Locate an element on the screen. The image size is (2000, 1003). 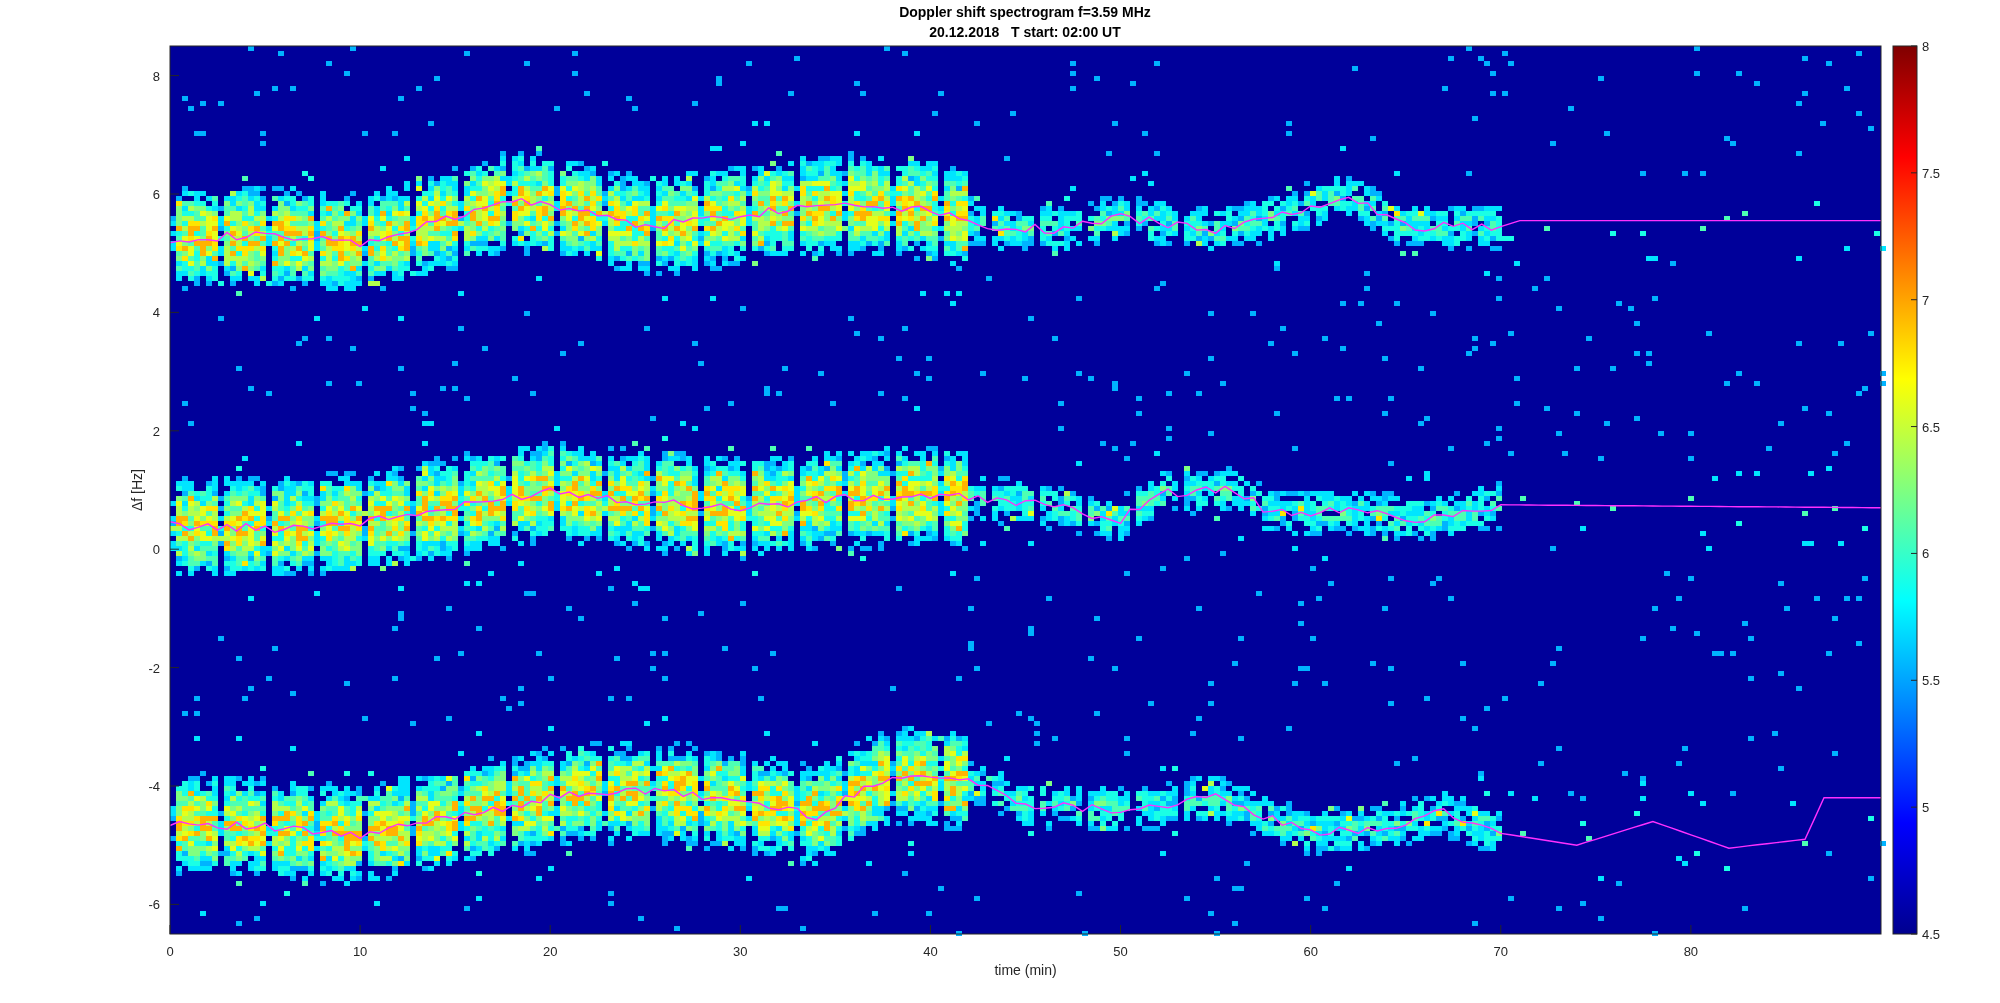
colorbar-tick-label: 6 is located at coordinates (1926, 554).